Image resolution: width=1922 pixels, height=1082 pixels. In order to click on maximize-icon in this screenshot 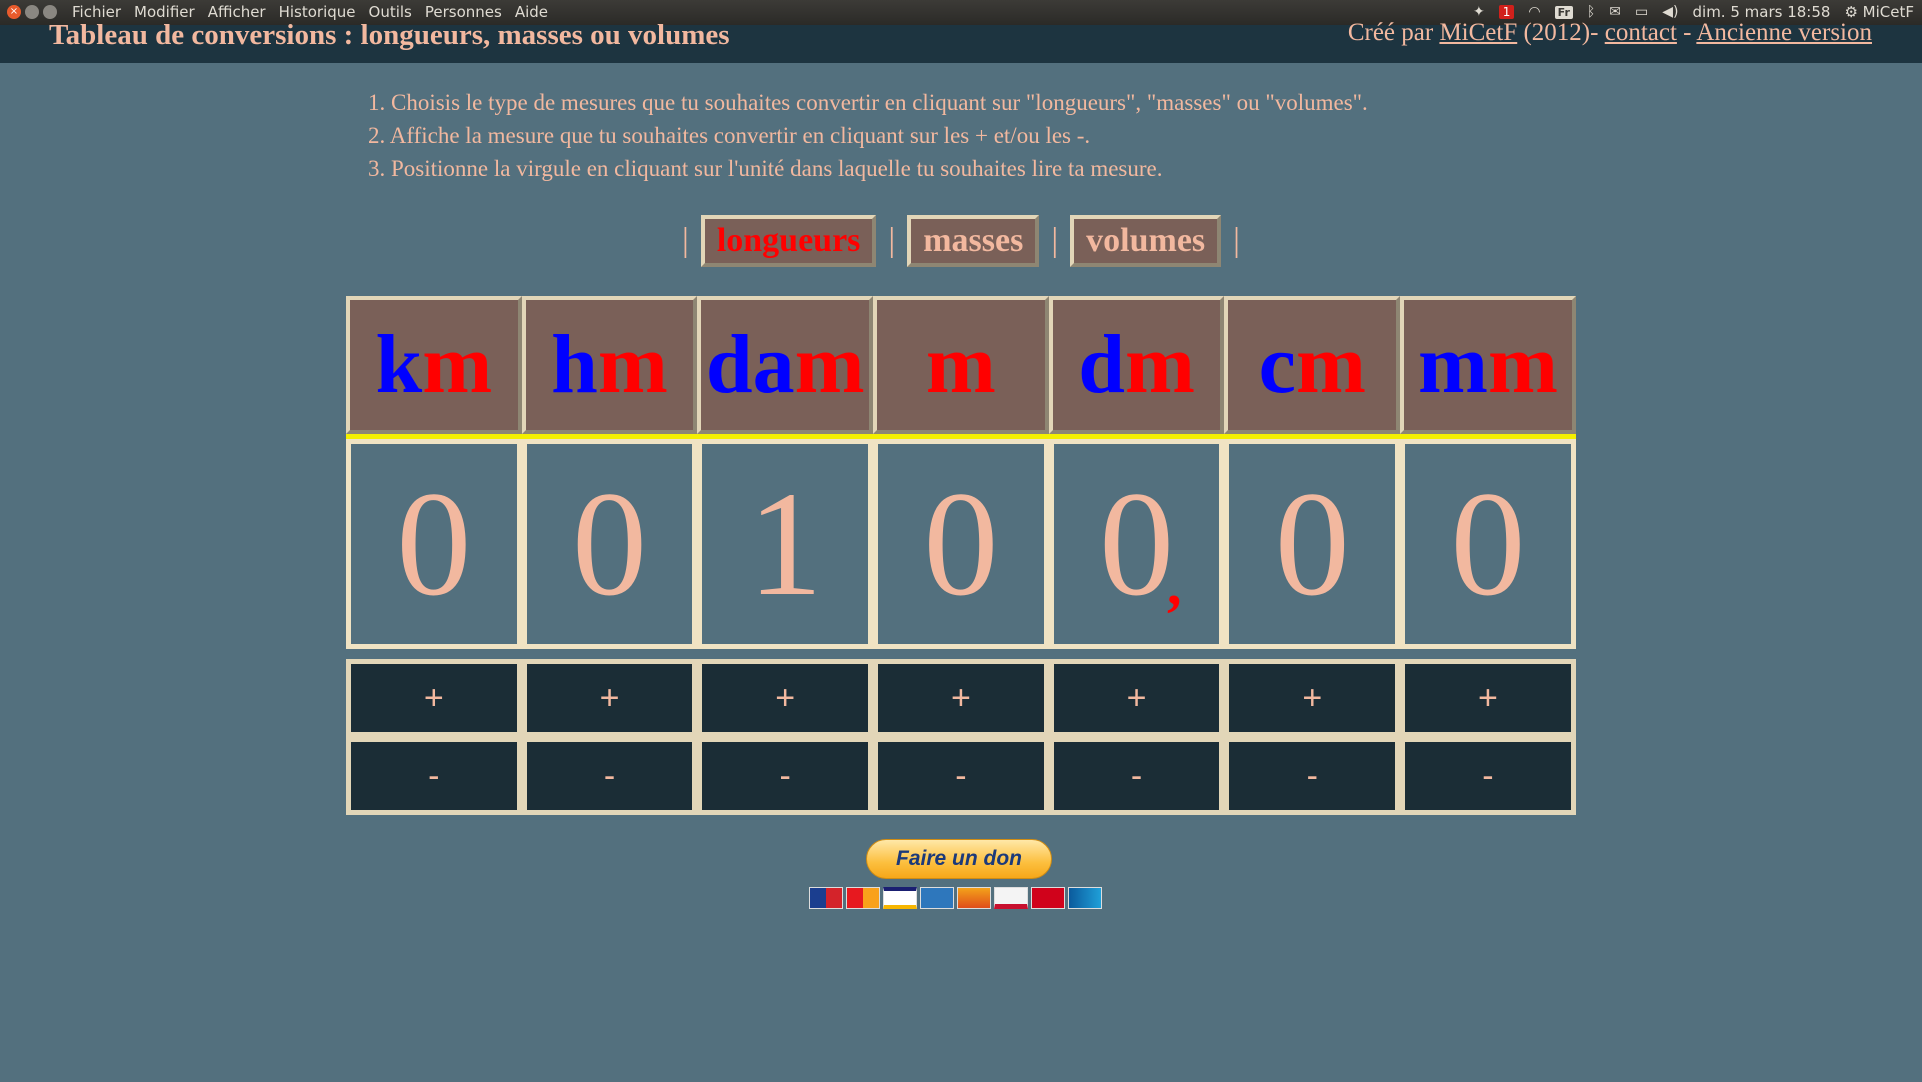, I will do `click(50, 12)`.